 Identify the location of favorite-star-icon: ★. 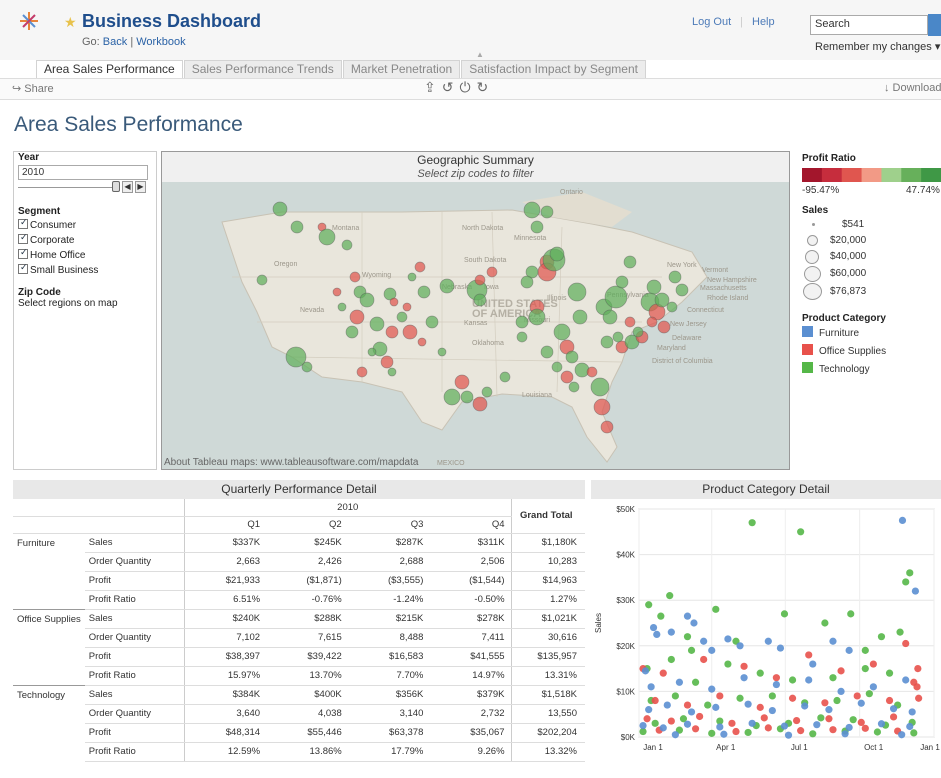
(70, 22).